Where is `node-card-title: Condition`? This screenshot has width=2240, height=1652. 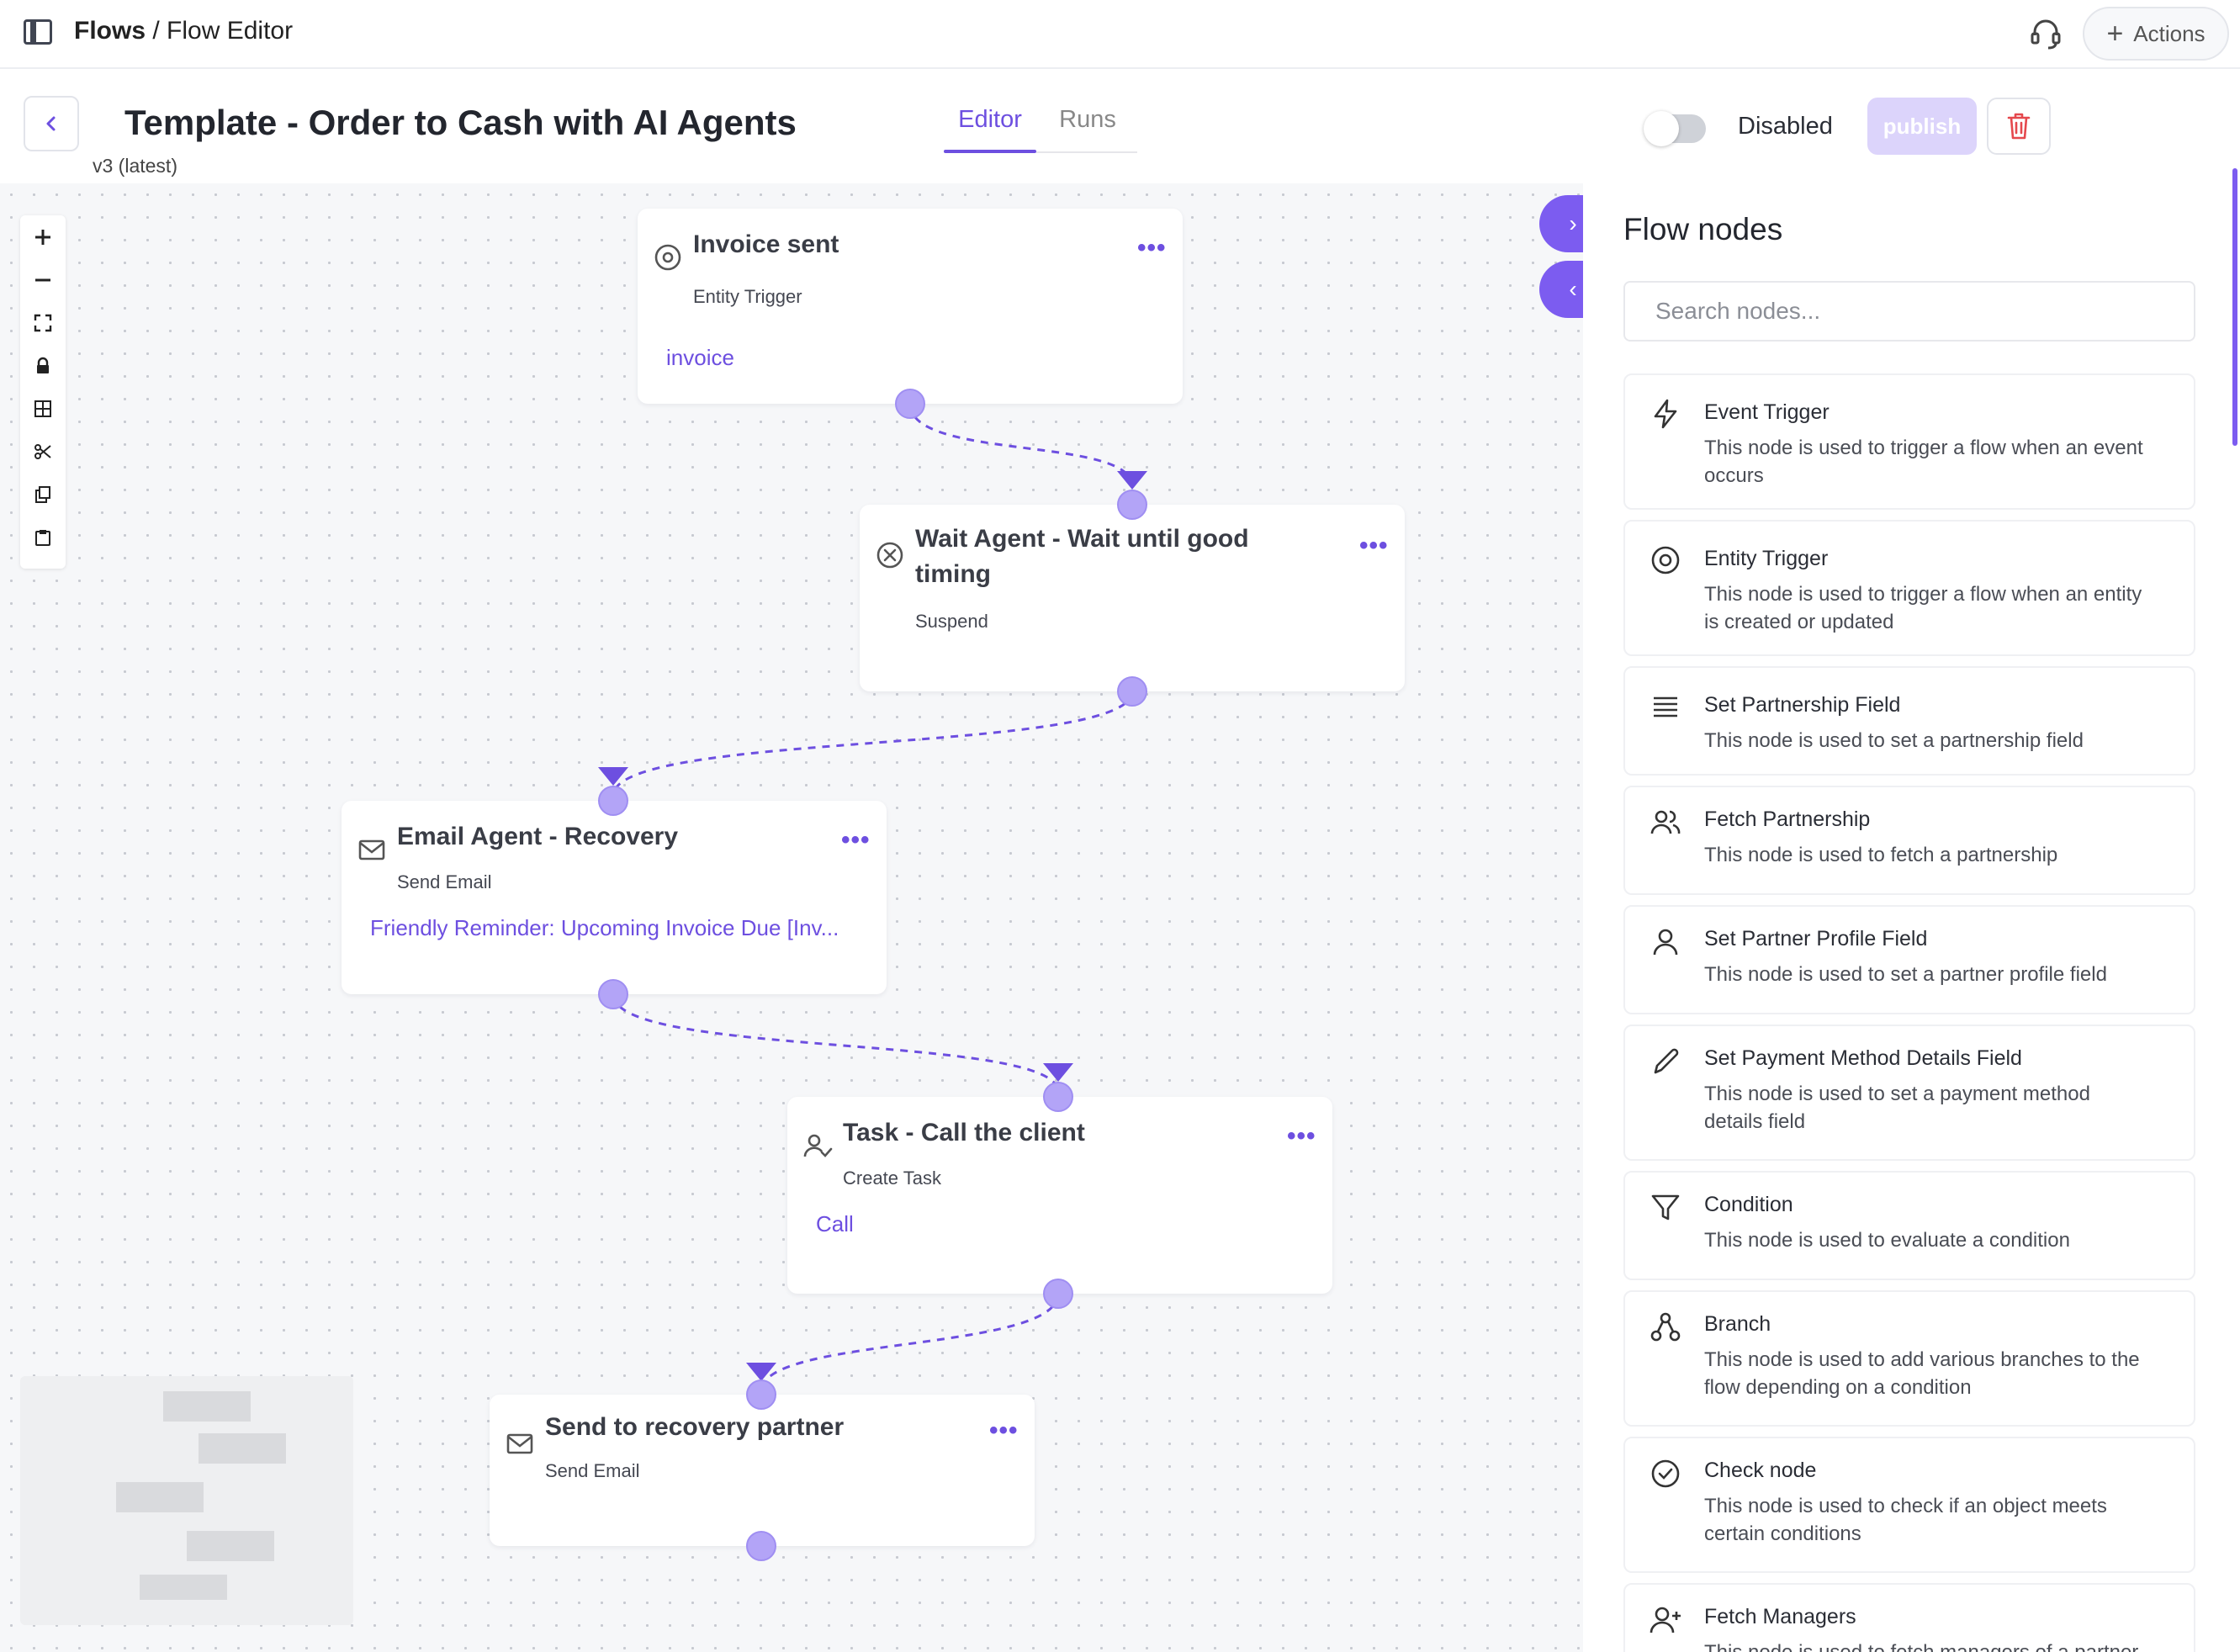
node-card-title: Condition is located at coordinates (1748, 1204).